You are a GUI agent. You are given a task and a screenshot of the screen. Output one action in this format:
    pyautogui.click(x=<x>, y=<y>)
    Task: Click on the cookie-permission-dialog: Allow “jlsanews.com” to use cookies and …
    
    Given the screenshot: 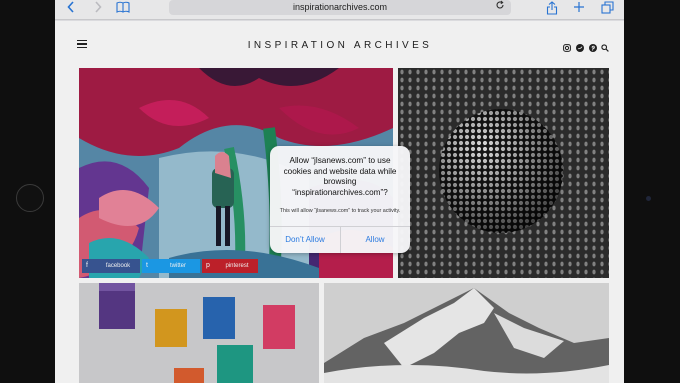 What is the action you would take?
    pyautogui.click(x=340, y=199)
    